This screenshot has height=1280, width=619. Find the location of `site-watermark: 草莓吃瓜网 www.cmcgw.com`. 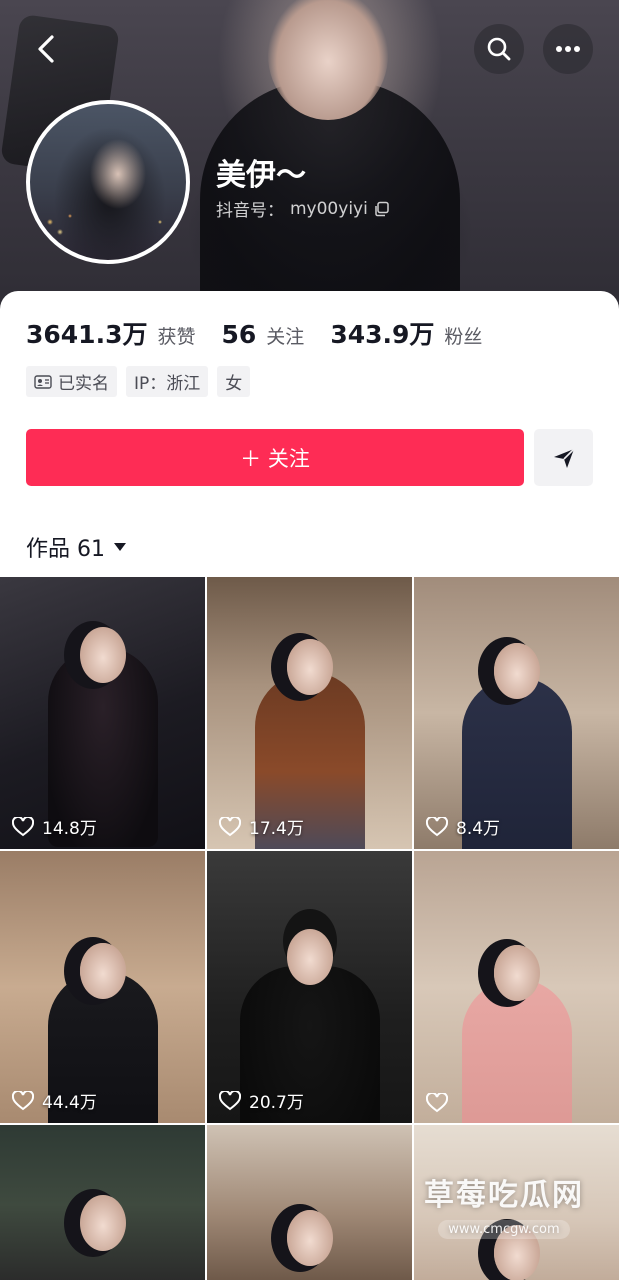

site-watermark: 草莓吃瓜网 www.cmcgw.com is located at coordinates (504, 1204).